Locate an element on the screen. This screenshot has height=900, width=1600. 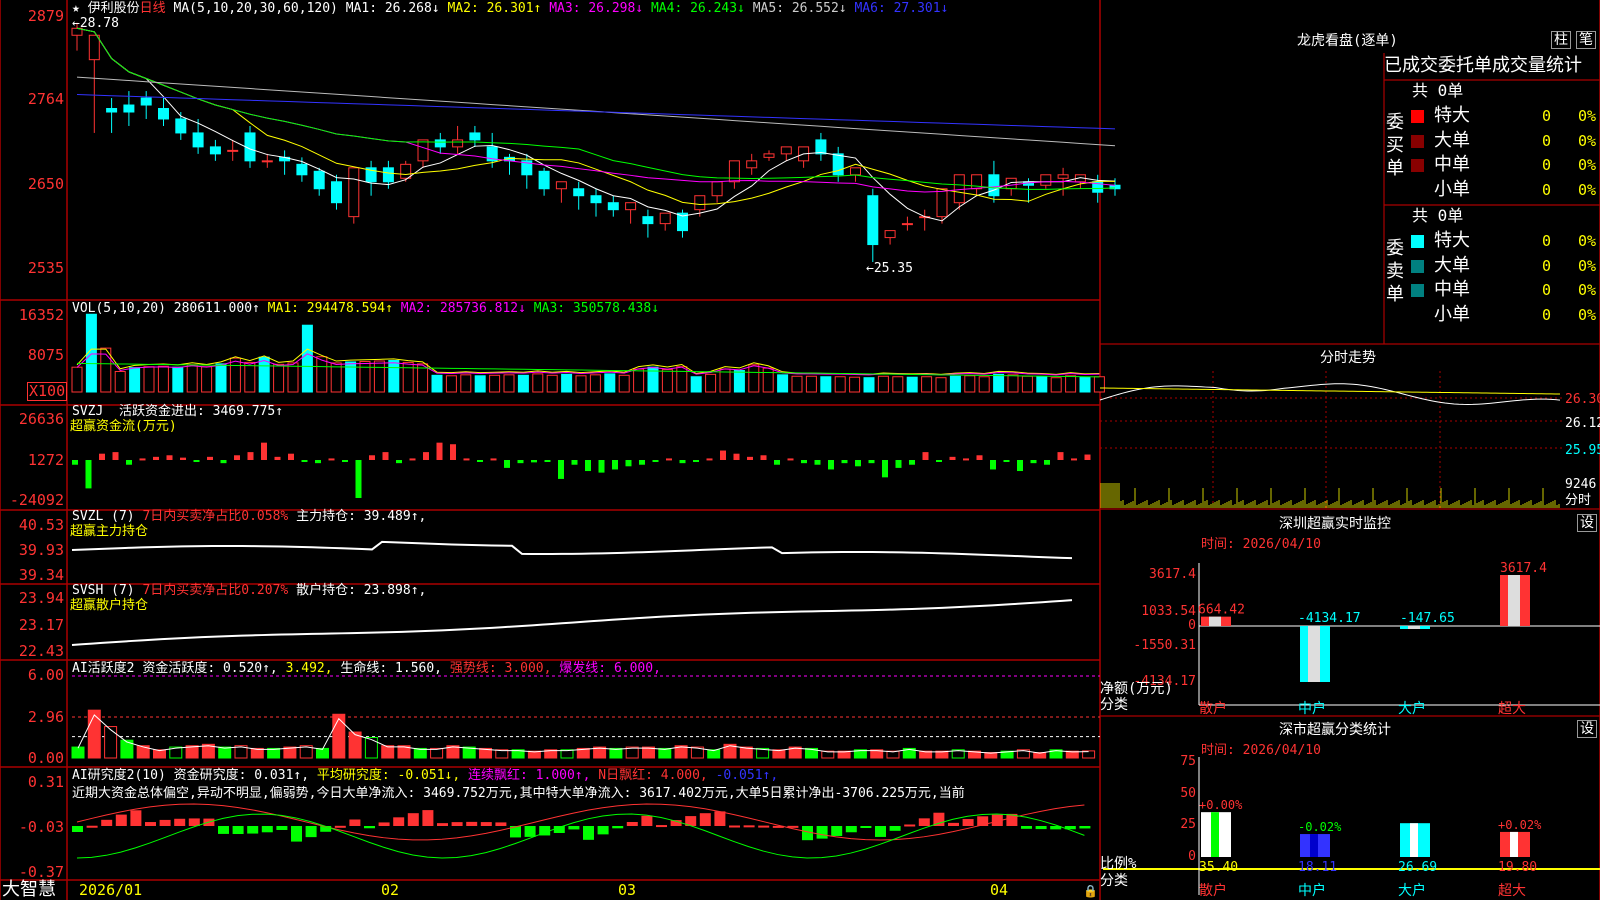
order-size-label: 特大 is located at coordinates (1452, 240).